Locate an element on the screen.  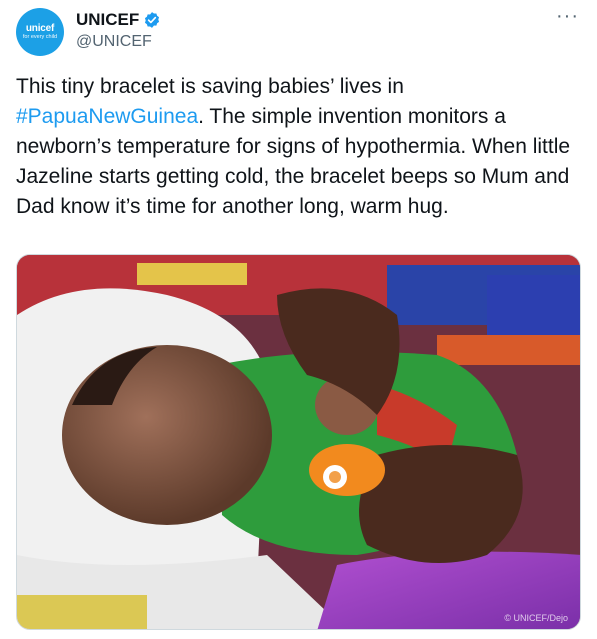
photo-credit: © UNICEF/Dejo is located at coordinates (536, 618).